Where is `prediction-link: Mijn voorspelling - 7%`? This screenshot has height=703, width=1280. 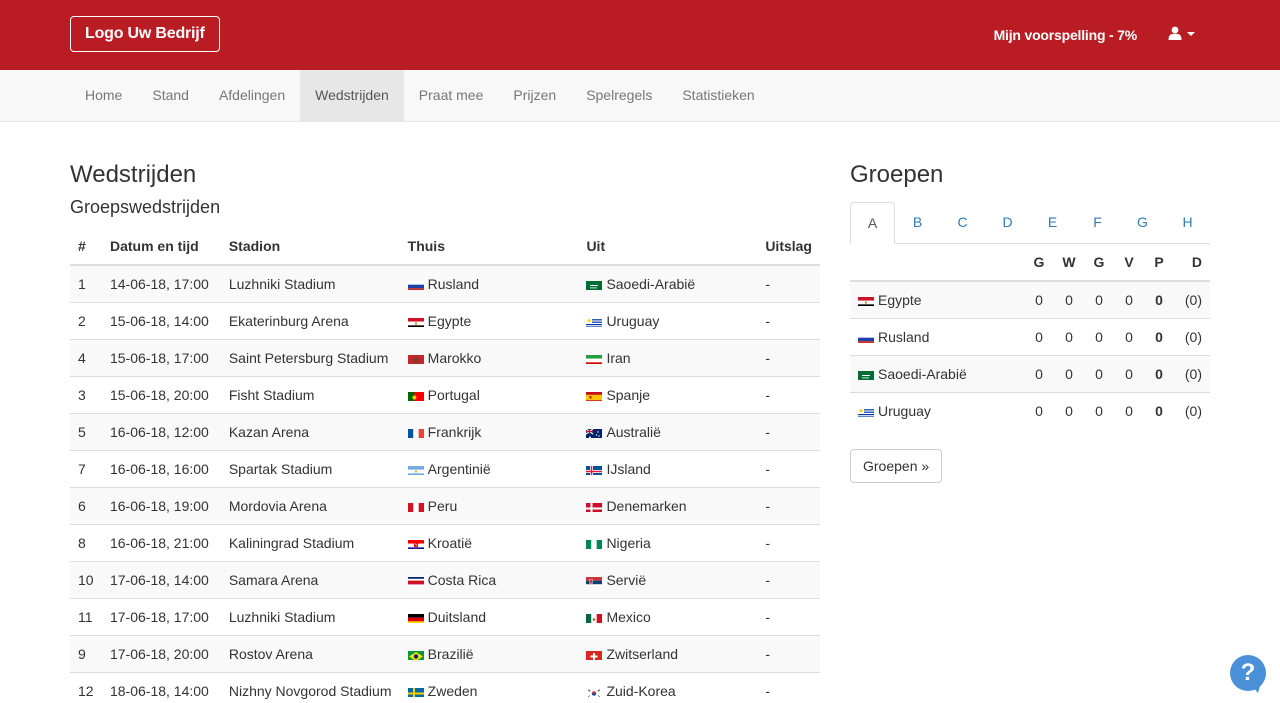
prediction-link: Mijn voorspelling - 7% is located at coordinates (1066, 35).